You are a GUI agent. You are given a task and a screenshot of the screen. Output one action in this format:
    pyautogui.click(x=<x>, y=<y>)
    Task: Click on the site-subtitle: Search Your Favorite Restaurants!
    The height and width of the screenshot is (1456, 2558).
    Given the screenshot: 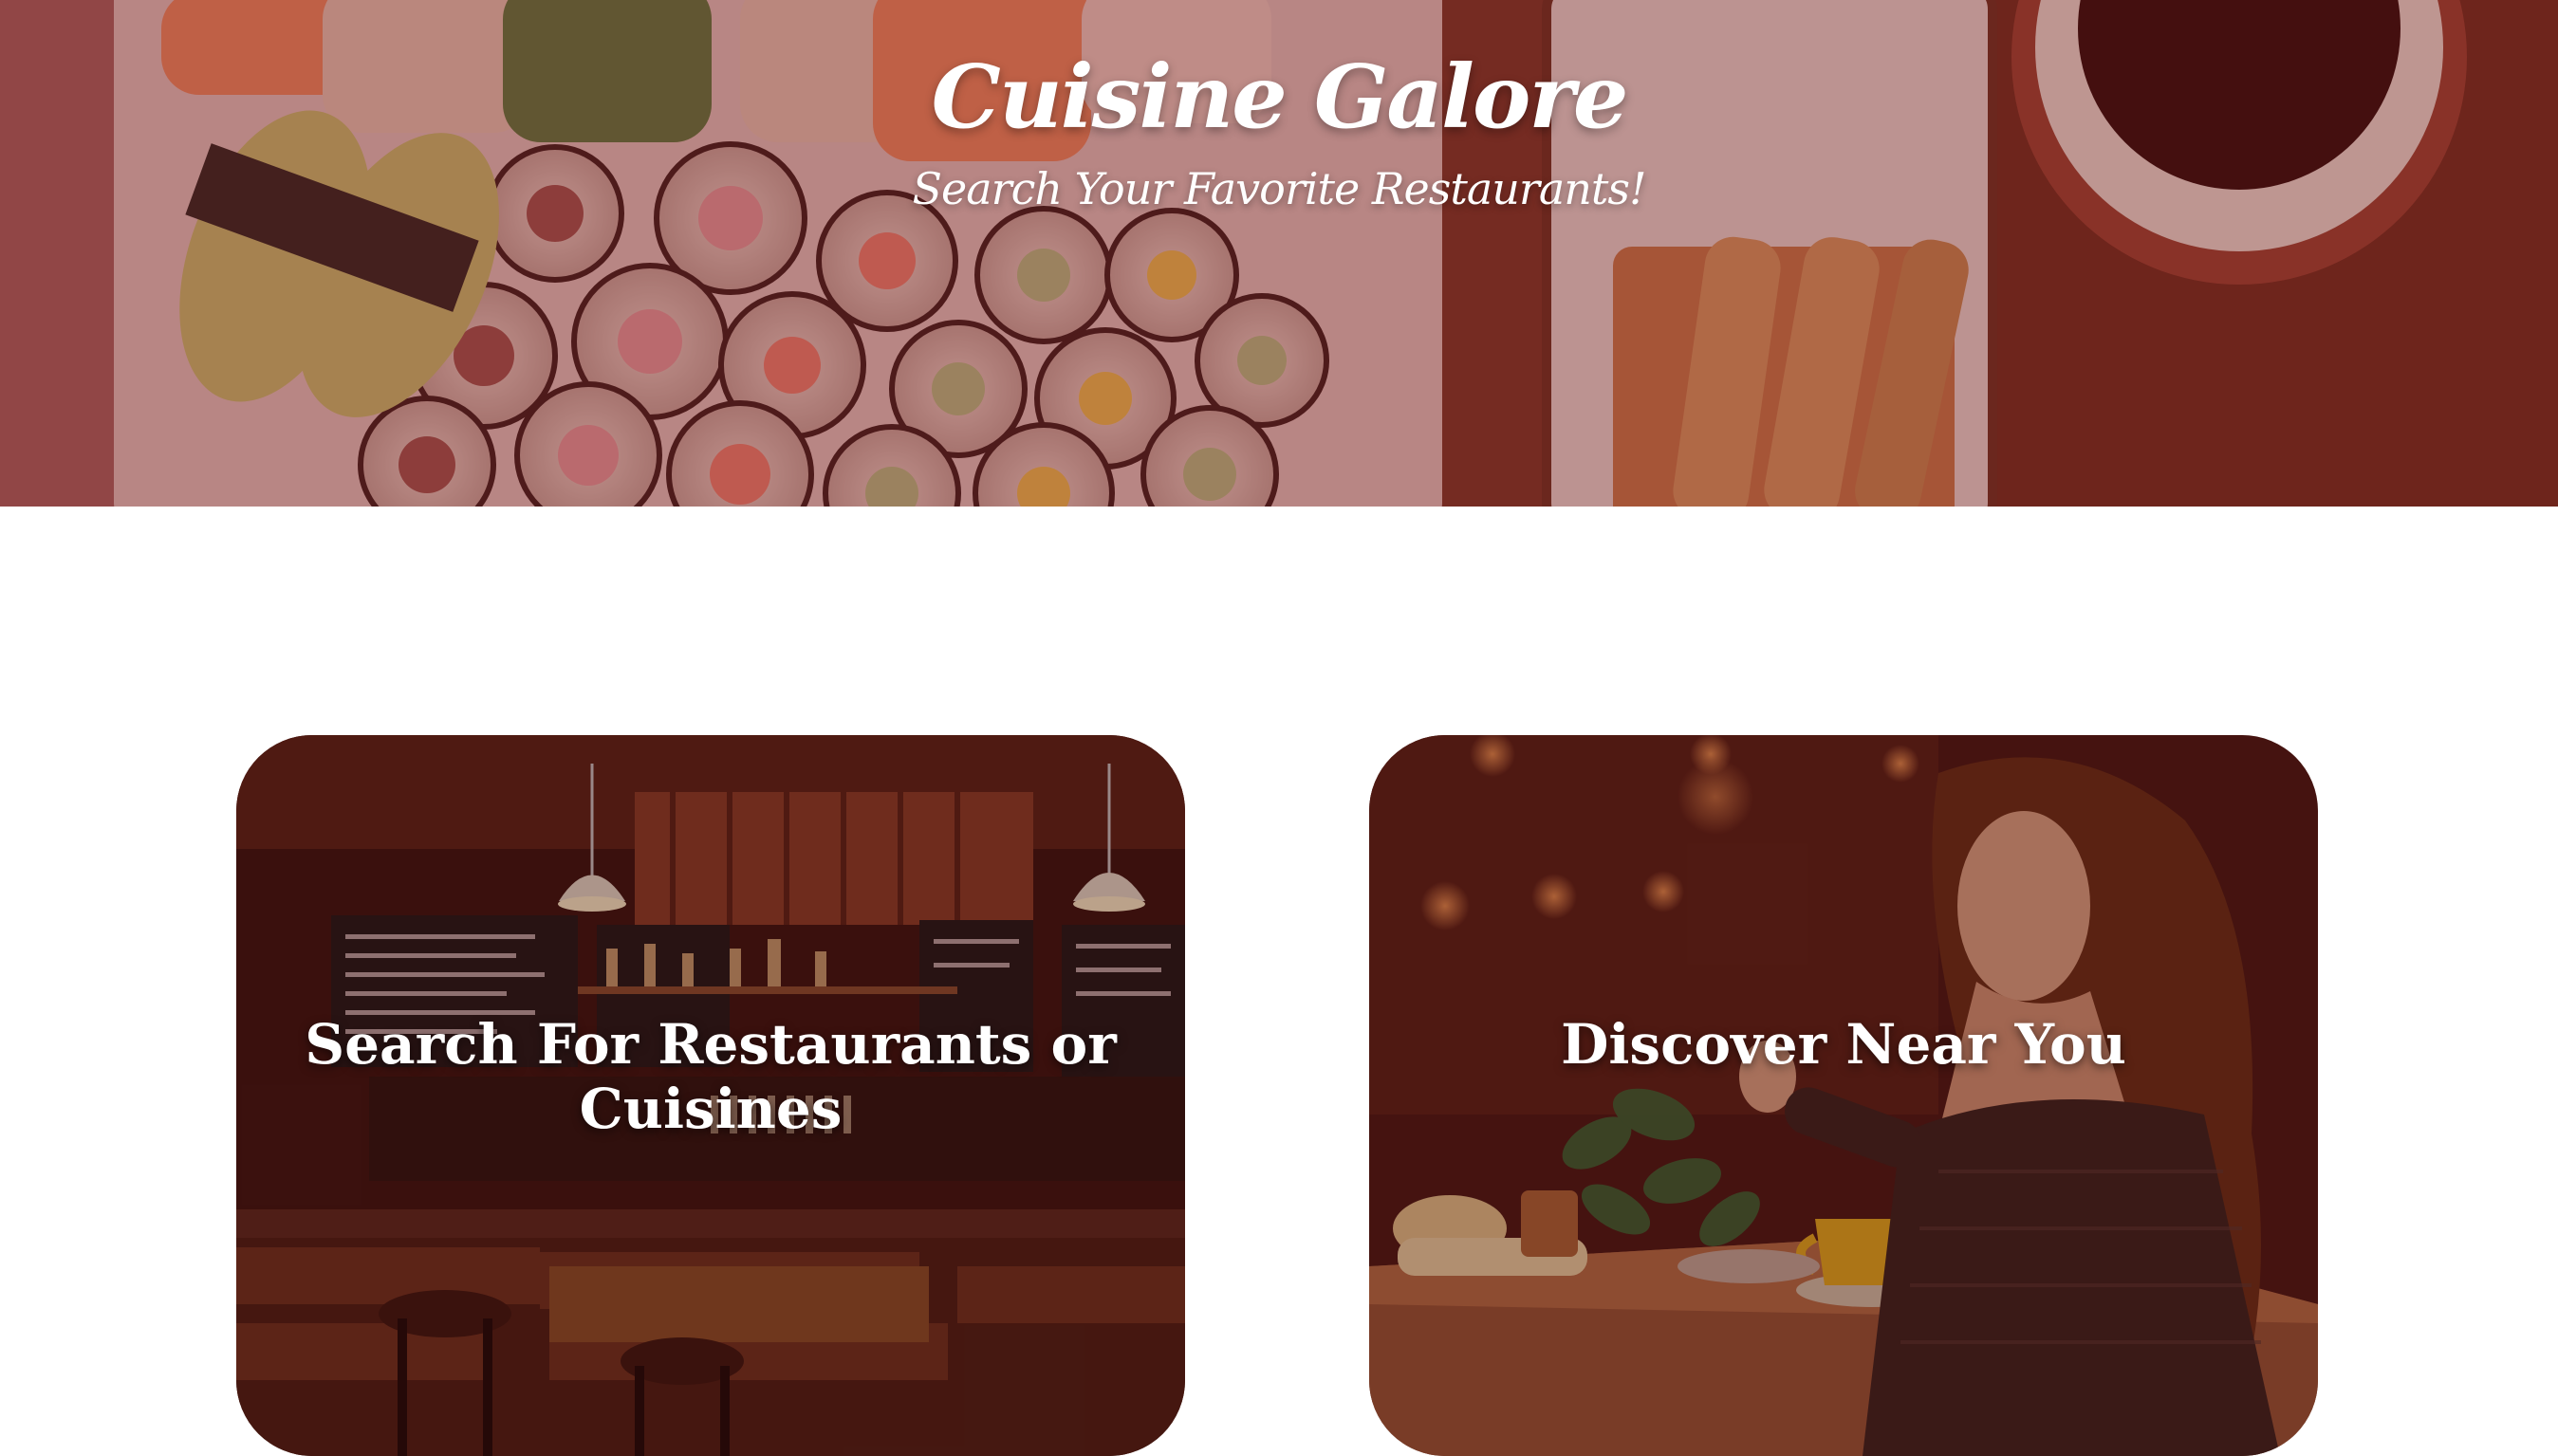 What is the action you would take?
    pyautogui.click(x=1279, y=189)
    